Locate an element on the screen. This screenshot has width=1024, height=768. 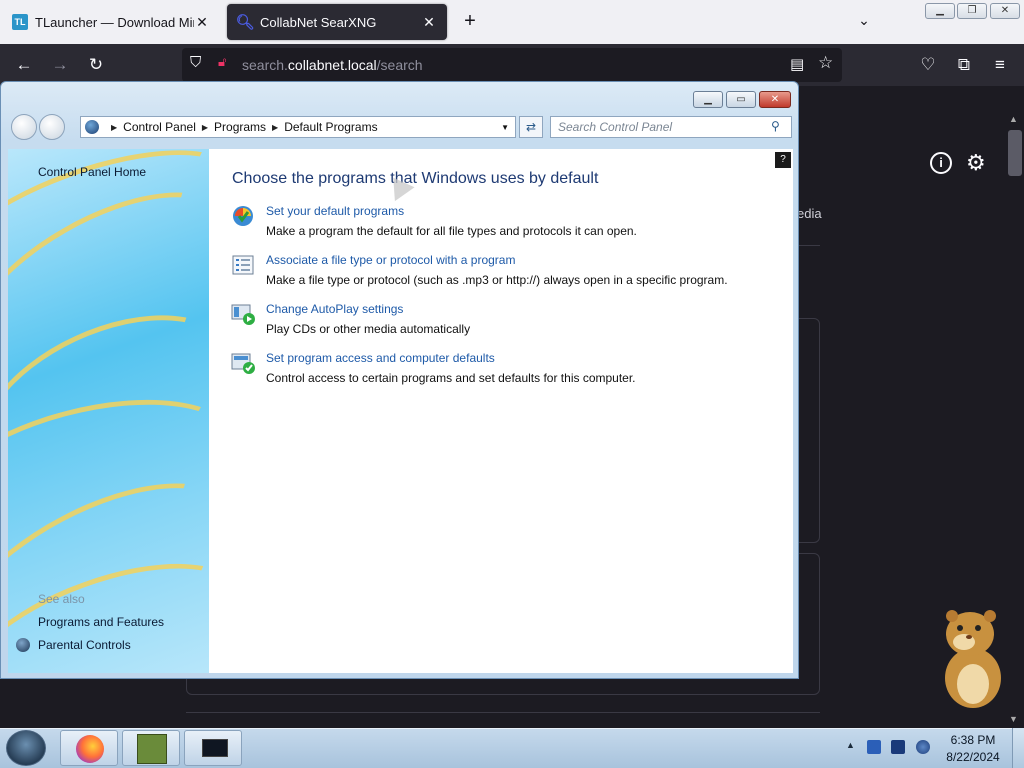
scrollbar-thumb is located at coordinates (1015, 153).